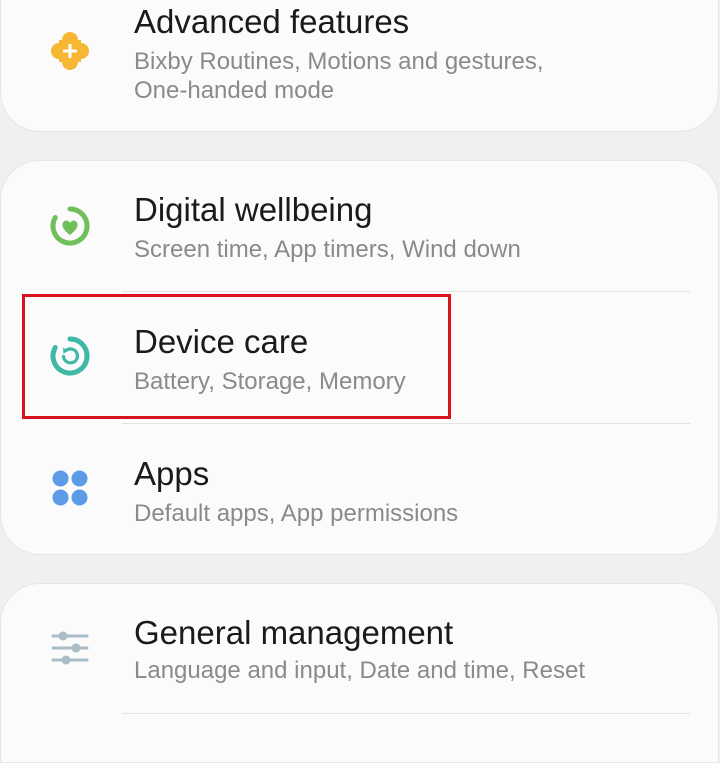 The height and width of the screenshot is (763, 720). What do you see at coordinates (327, 249) in the screenshot?
I see `digital-wellbeing-subtitle: Screen time, App timers, Wind down` at bounding box center [327, 249].